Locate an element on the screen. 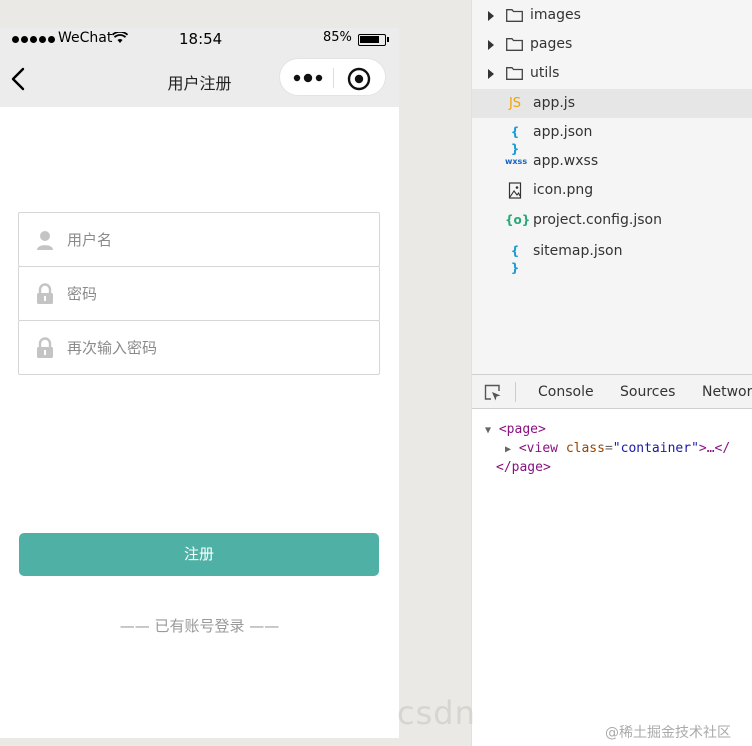 The image size is (752, 746). file-name: pages is located at coordinates (551, 44).